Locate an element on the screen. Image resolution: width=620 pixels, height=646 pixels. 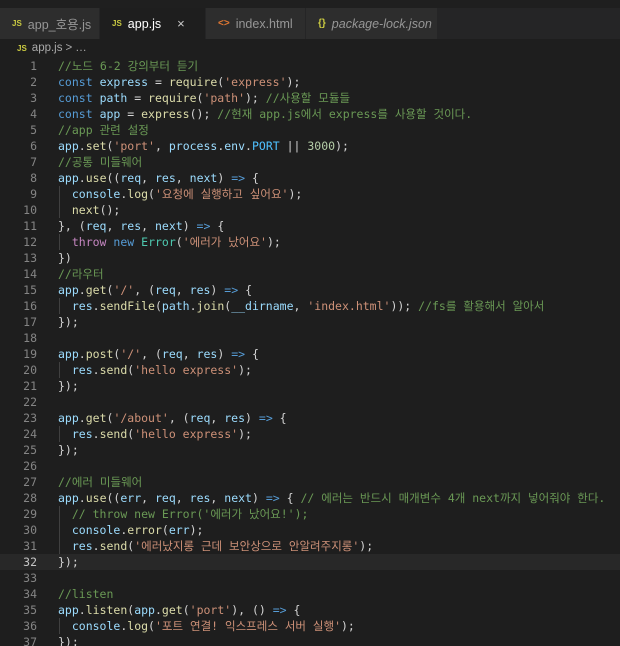
code-line: 10 next(); is located at coordinates (310, 210).